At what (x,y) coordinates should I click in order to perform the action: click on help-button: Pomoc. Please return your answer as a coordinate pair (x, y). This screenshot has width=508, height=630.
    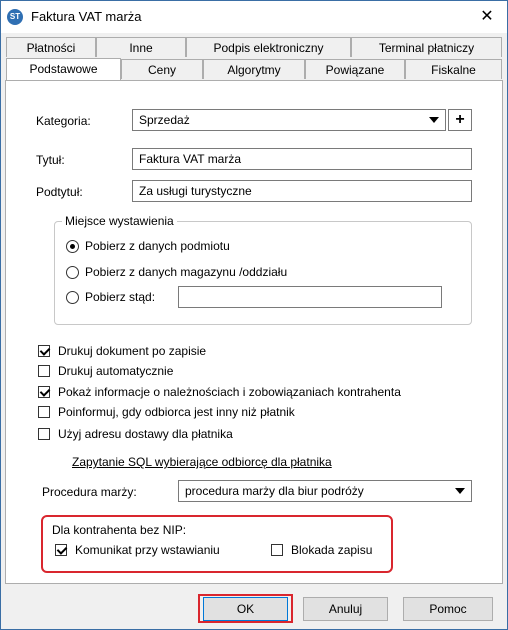
    Looking at the image, I should click on (448, 609).